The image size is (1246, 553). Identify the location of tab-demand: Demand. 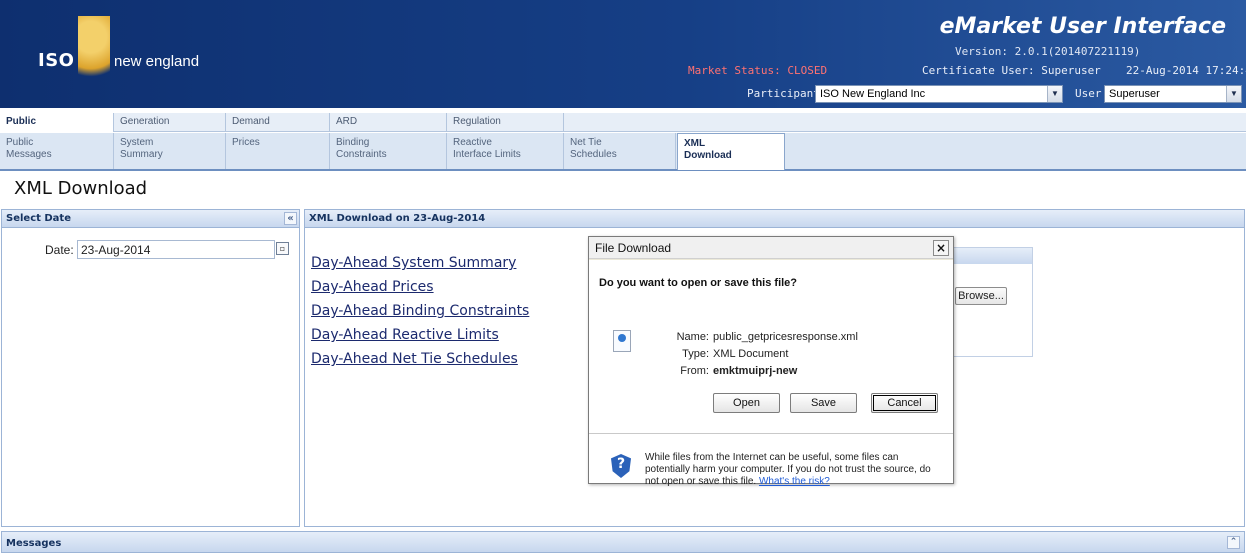
(278, 122).